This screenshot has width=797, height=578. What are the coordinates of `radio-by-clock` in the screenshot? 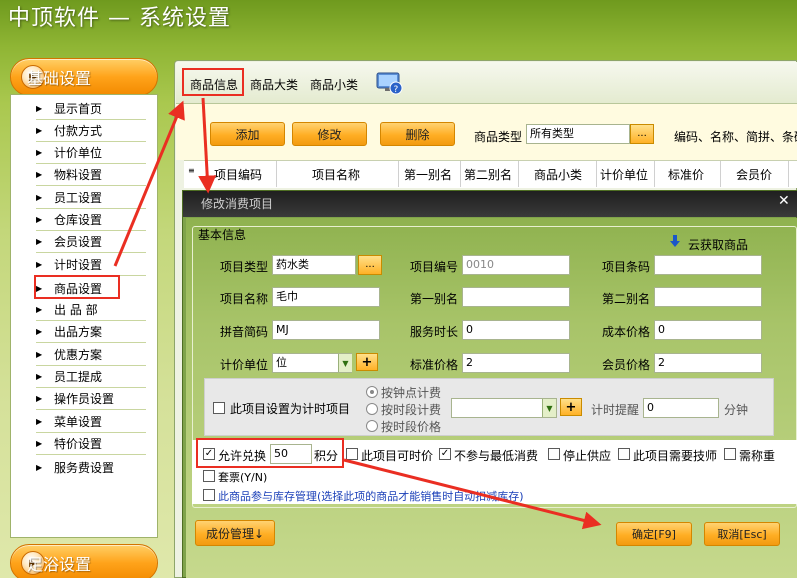 It's located at (372, 392).